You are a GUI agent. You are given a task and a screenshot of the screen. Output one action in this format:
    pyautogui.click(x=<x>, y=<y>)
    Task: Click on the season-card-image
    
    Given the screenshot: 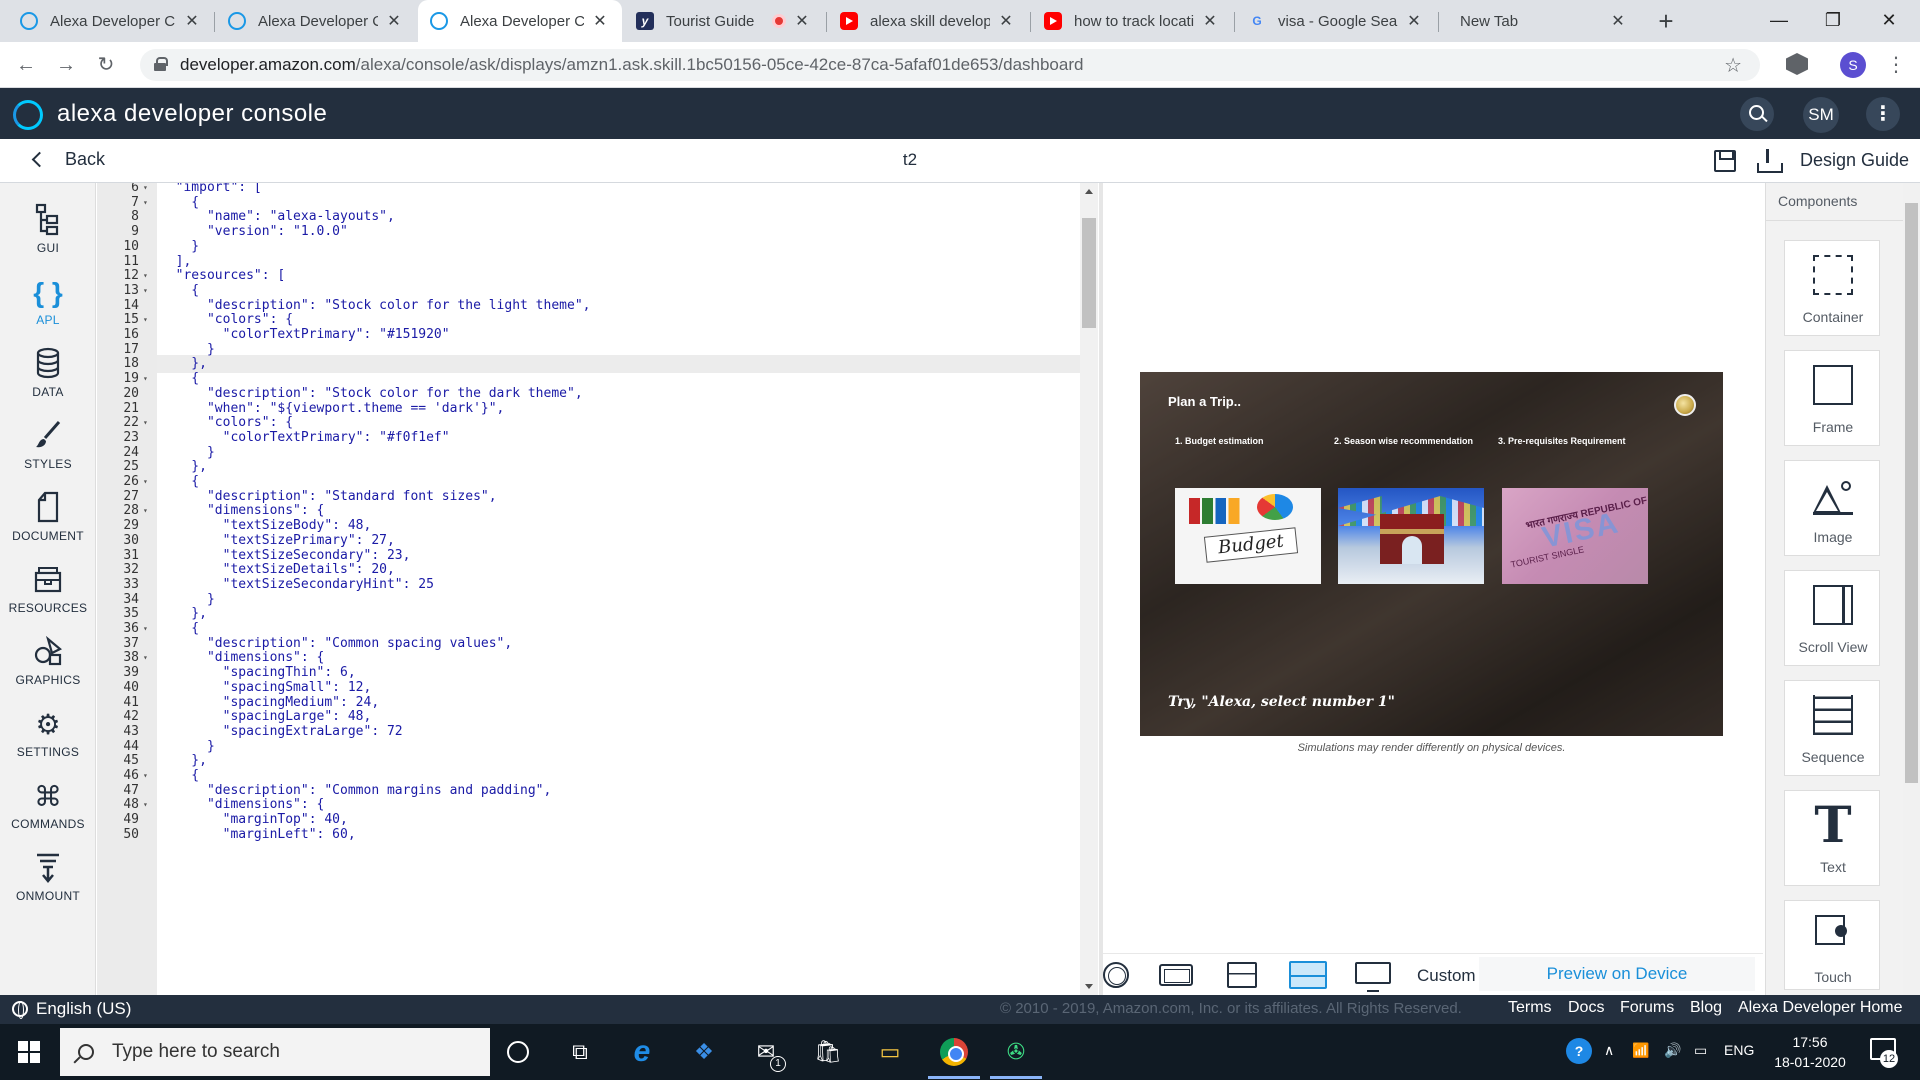 What is the action you would take?
    pyautogui.click(x=1411, y=536)
    